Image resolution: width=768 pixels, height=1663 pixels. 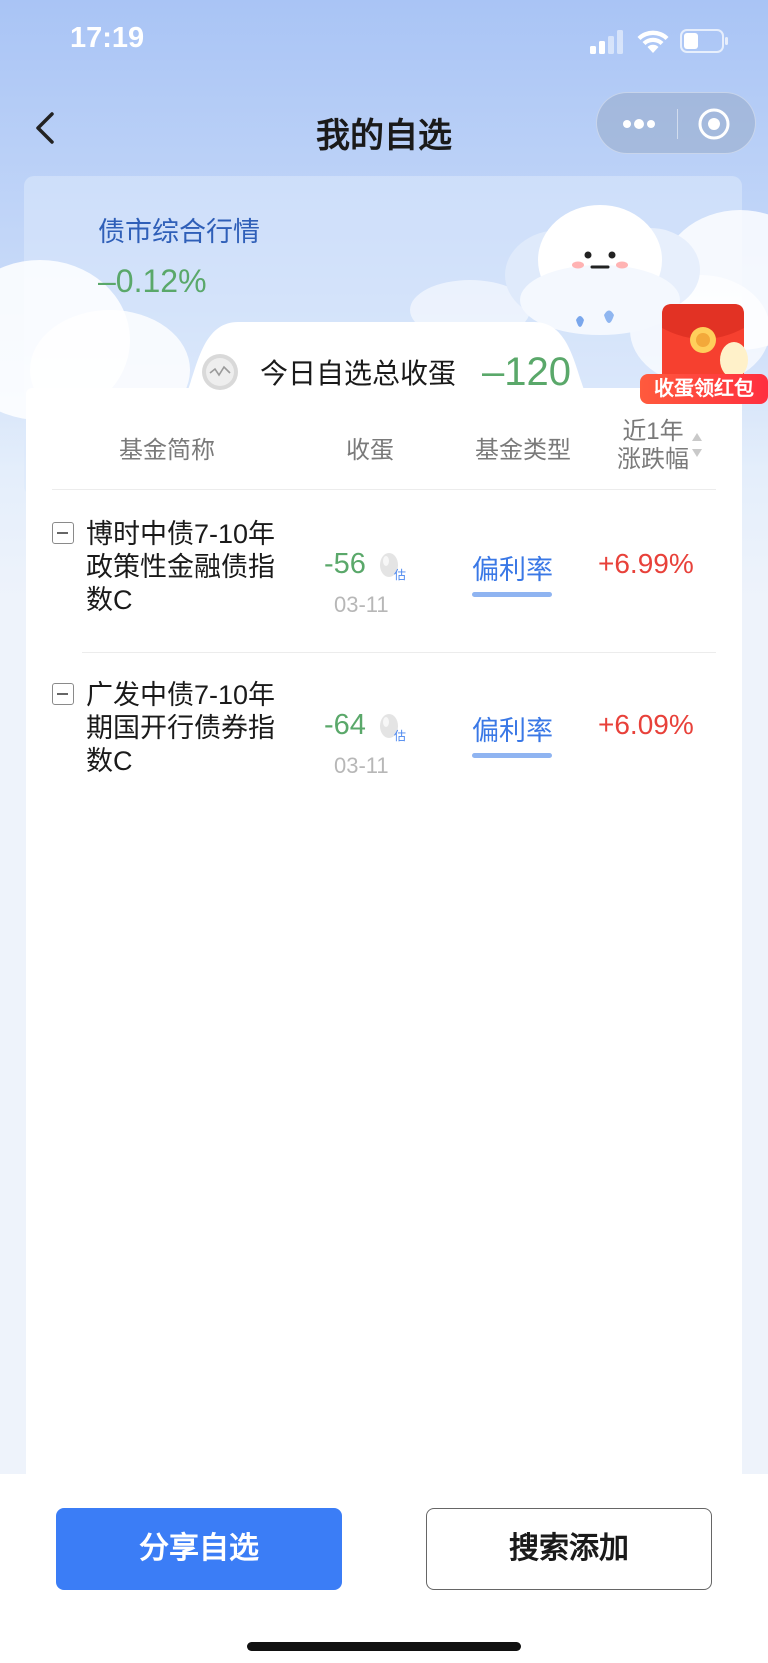 I want to click on market-label: 债市综合行情, so click(x=179, y=232).